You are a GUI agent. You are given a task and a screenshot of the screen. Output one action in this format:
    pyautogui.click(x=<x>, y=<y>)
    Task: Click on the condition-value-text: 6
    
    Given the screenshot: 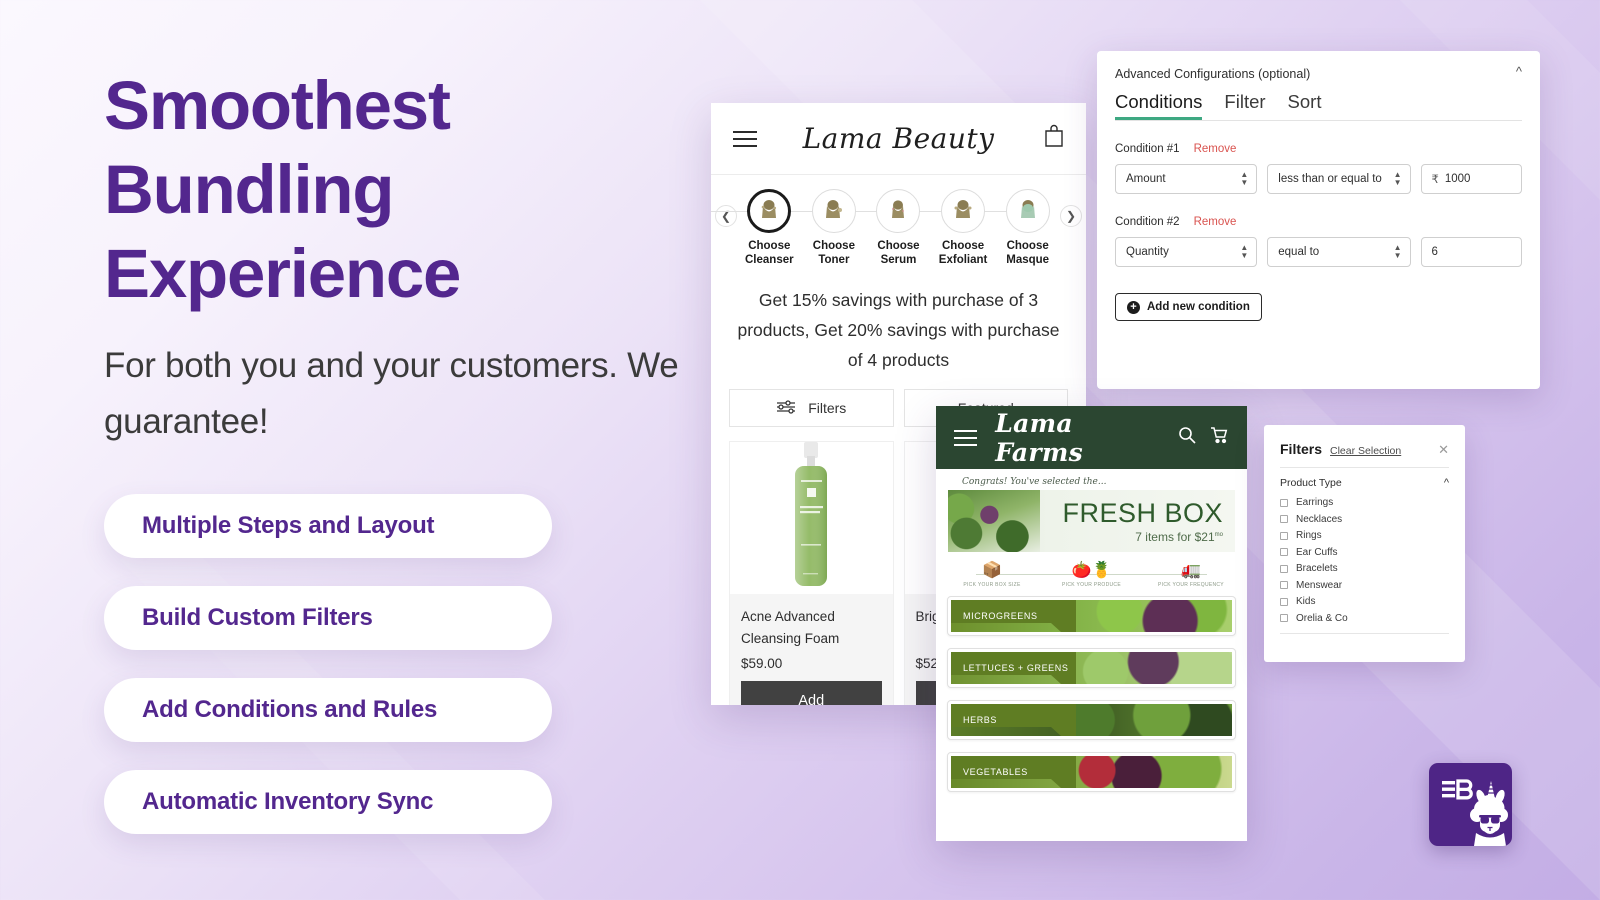 What is the action you would take?
    pyautogui.click(x=1434, y=252)
    